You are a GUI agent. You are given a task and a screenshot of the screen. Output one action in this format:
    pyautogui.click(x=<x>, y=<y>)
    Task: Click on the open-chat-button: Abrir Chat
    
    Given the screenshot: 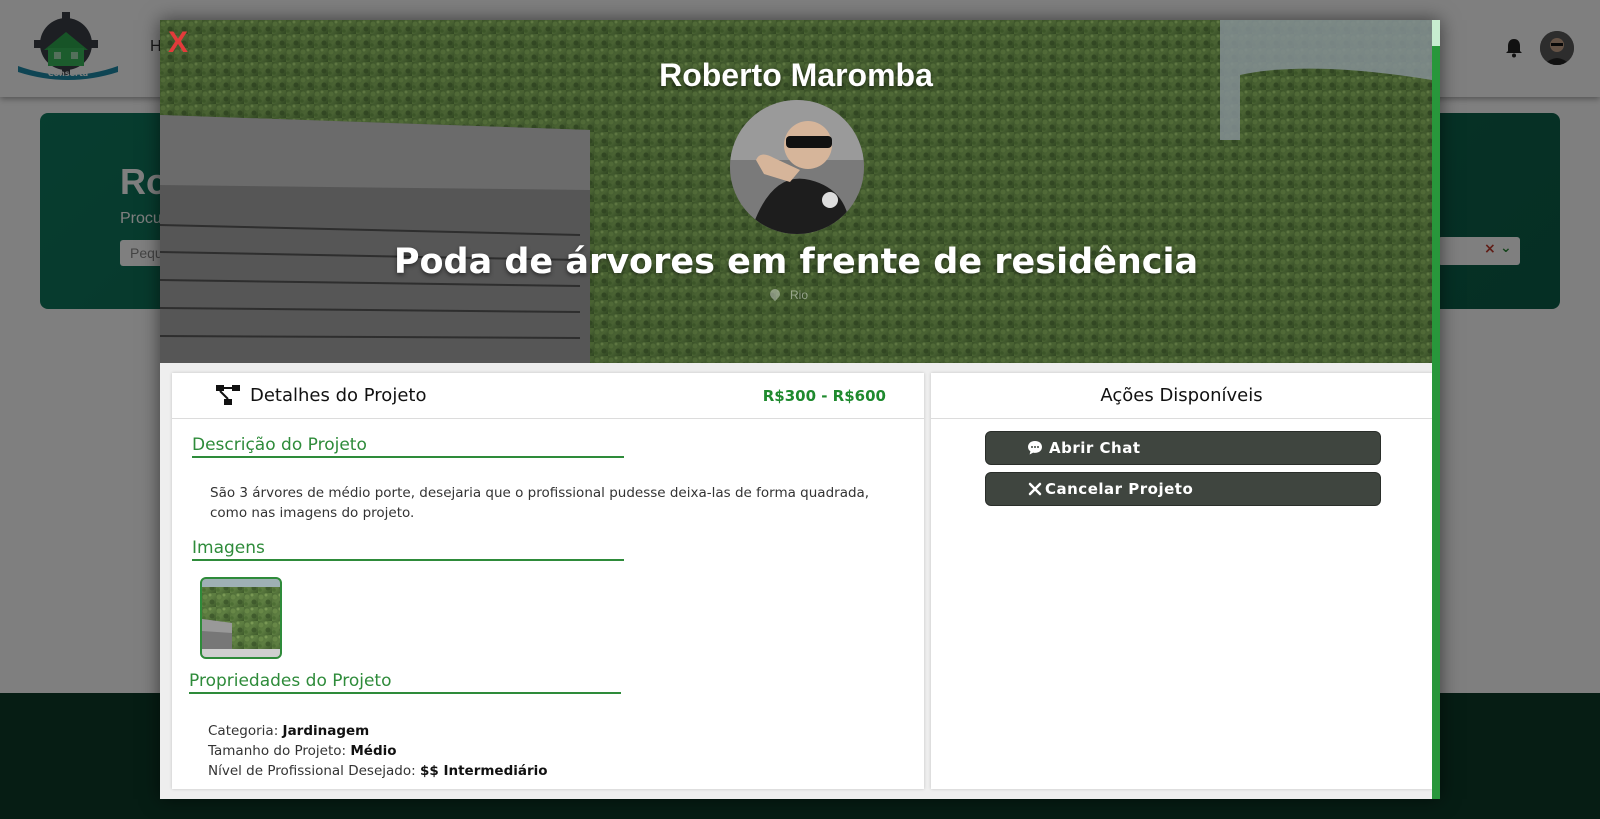 What is the action you would take?
    pyautogui.click(x=1183, y=448)
    